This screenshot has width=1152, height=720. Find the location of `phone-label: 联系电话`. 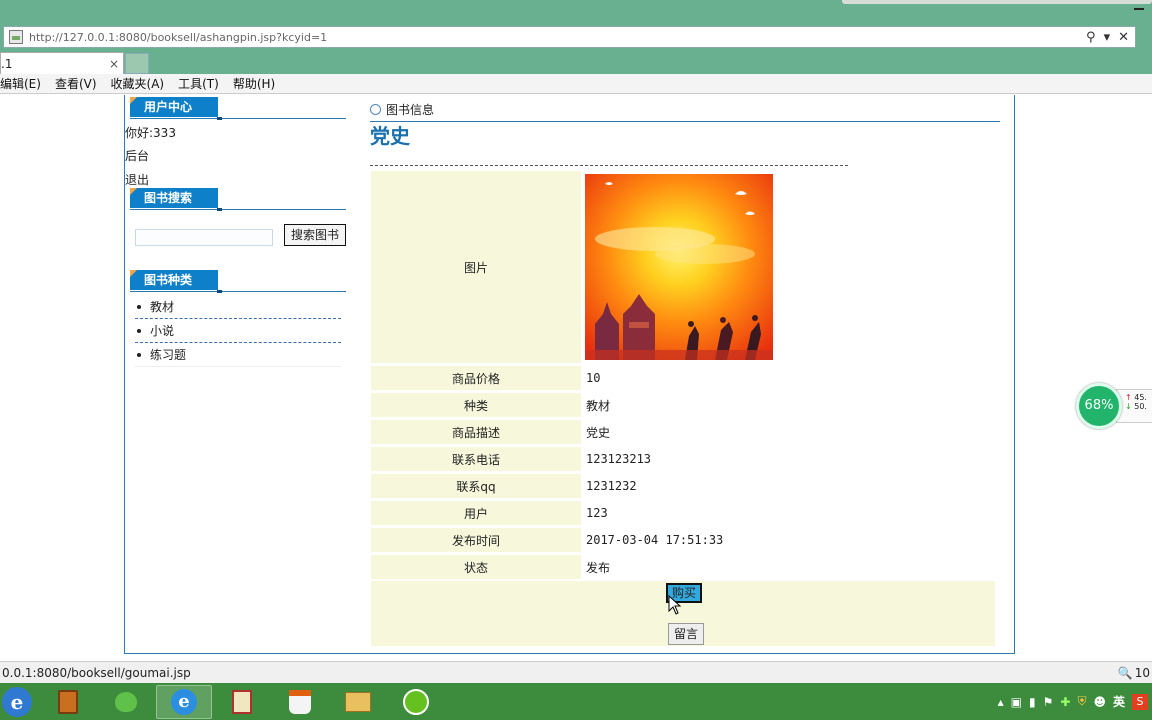

phone-label: 联系电话 is located at coordinates (476, 459).